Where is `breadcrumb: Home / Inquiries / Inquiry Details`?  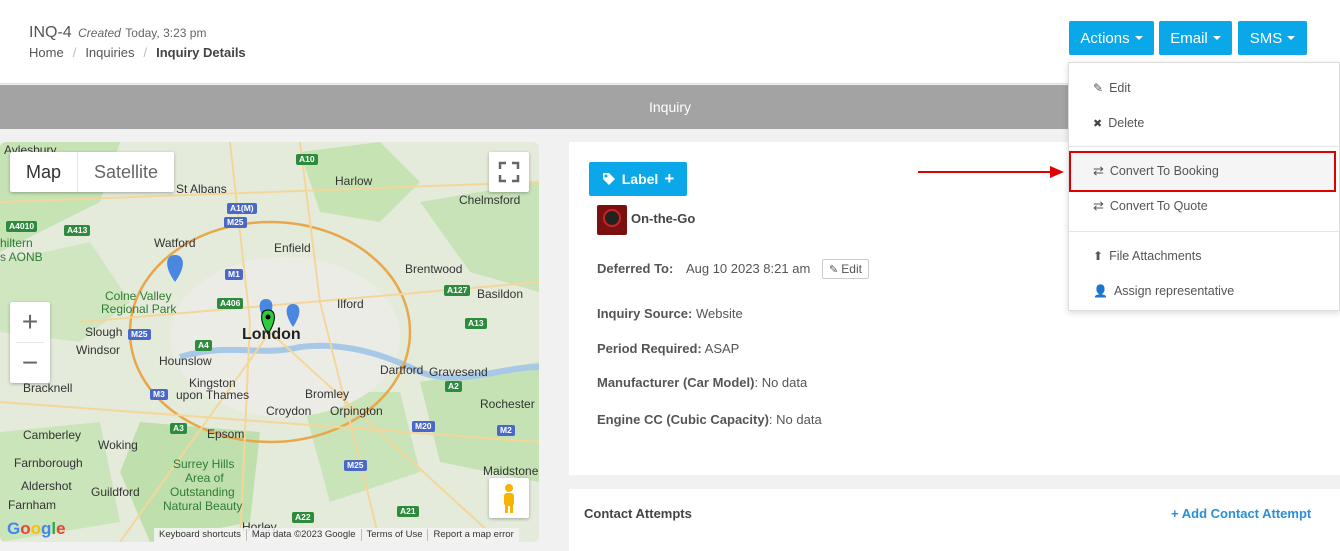 breadcrumb: Home / Inquiries / Inquiry Details is located at coordinates (137, 52).